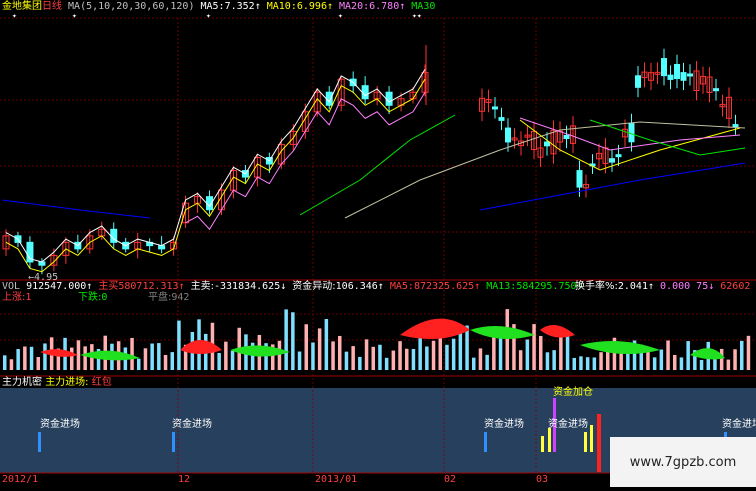 The width and height of the screenshot is (756, 491). What do you see at coordinates (59, 286) in the screenshot?
I see `vol-value: 912547.000↑` at bounding box center [59, 286].